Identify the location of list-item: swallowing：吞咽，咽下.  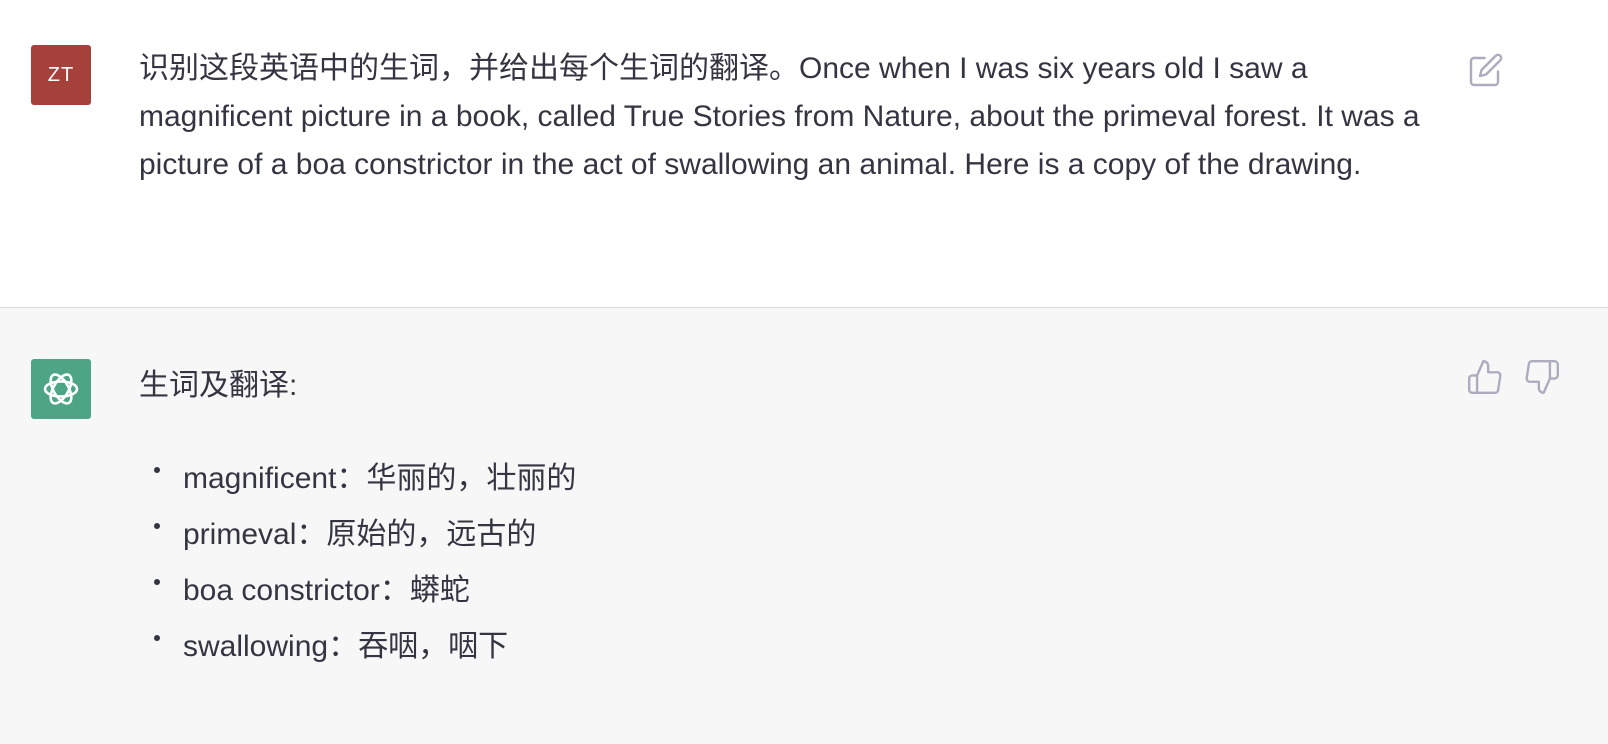
(357, 647).